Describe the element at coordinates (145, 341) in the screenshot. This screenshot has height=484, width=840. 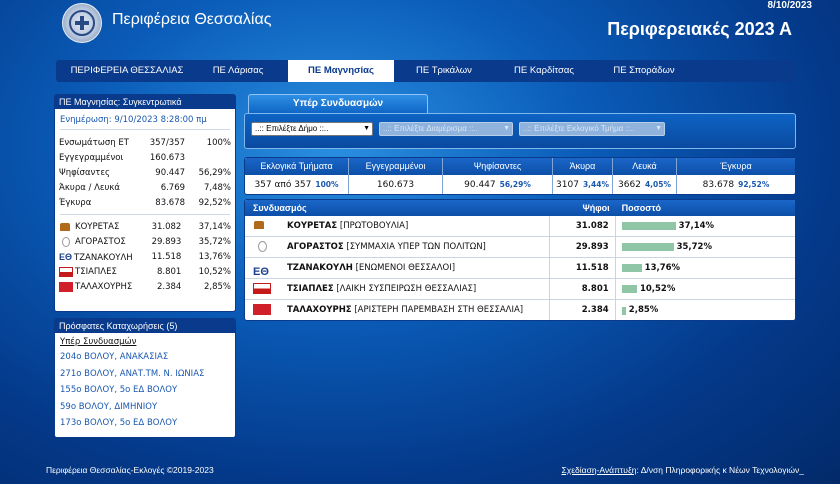
I see `recent-subtitle: Υπέρ Συνδυασμών` at that location.